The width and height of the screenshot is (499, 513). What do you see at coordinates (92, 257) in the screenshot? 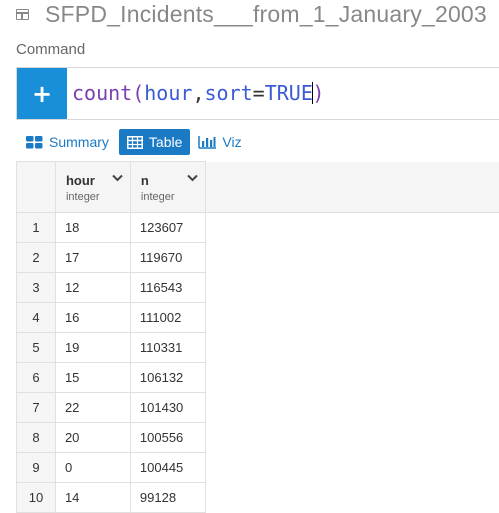
I see `cell-hour: 17` at bounding box center [92, 257].